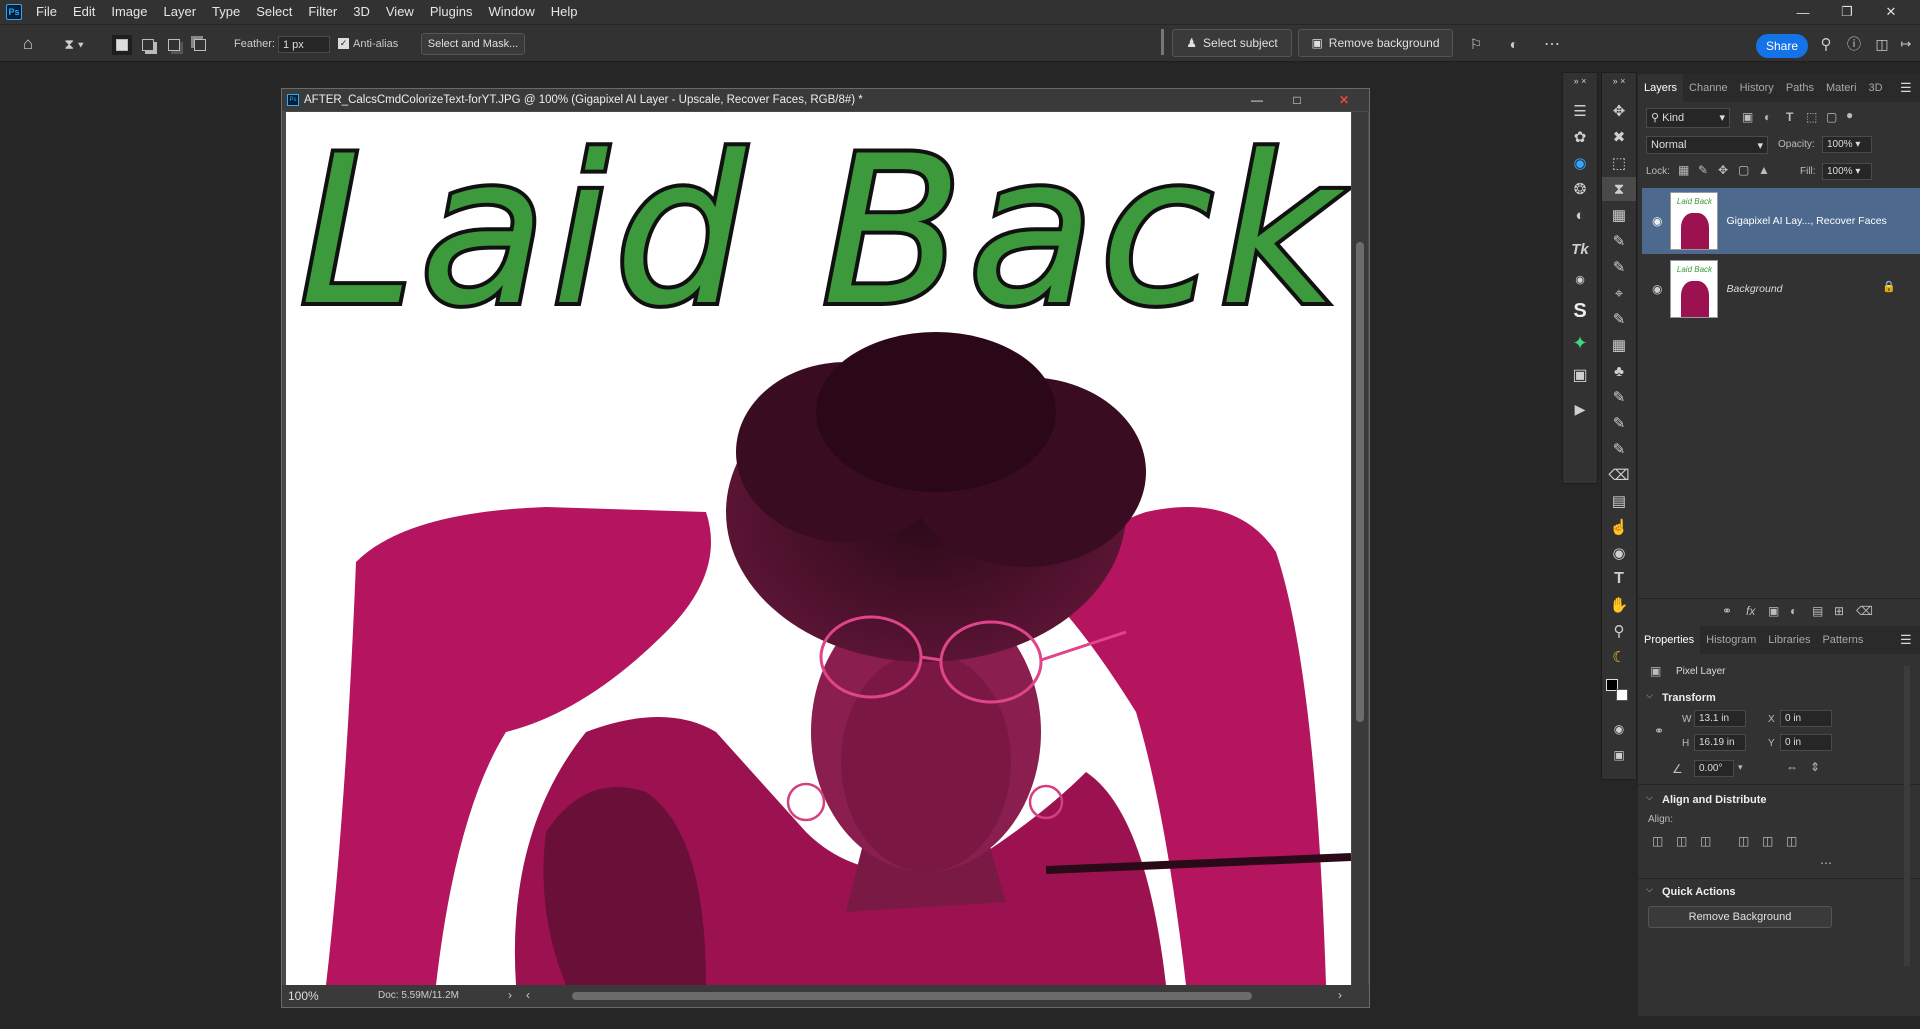  I want to click on flip-horizontal-icon: ⇔, so click(1792, 767).